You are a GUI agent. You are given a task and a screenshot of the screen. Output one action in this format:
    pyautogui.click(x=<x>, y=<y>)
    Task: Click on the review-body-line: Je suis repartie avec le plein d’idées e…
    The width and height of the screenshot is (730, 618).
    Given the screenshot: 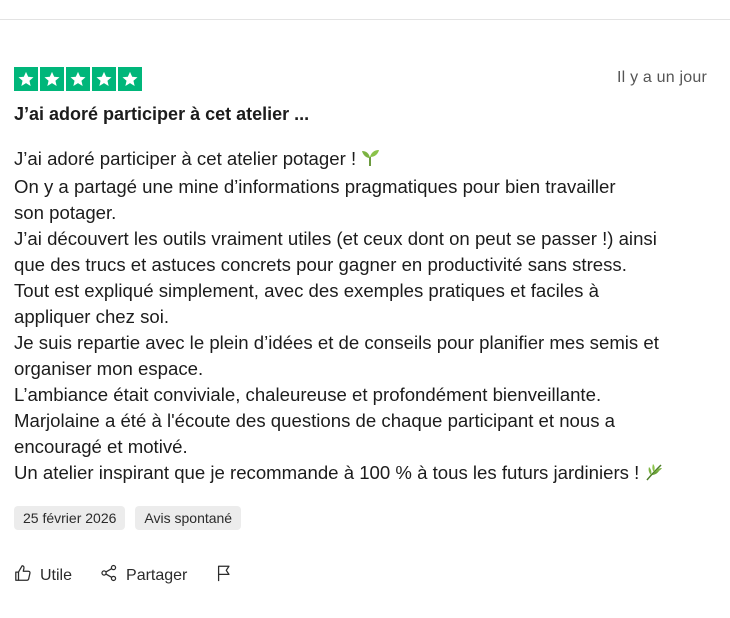 What is the action you would take?
    pyautogui.click(x=336, y=342)
    